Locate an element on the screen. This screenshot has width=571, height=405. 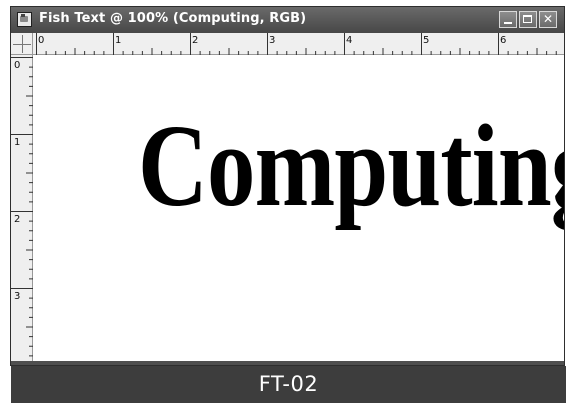
horizontal-ruler-label: 3 is located at coordinates (272, 40).